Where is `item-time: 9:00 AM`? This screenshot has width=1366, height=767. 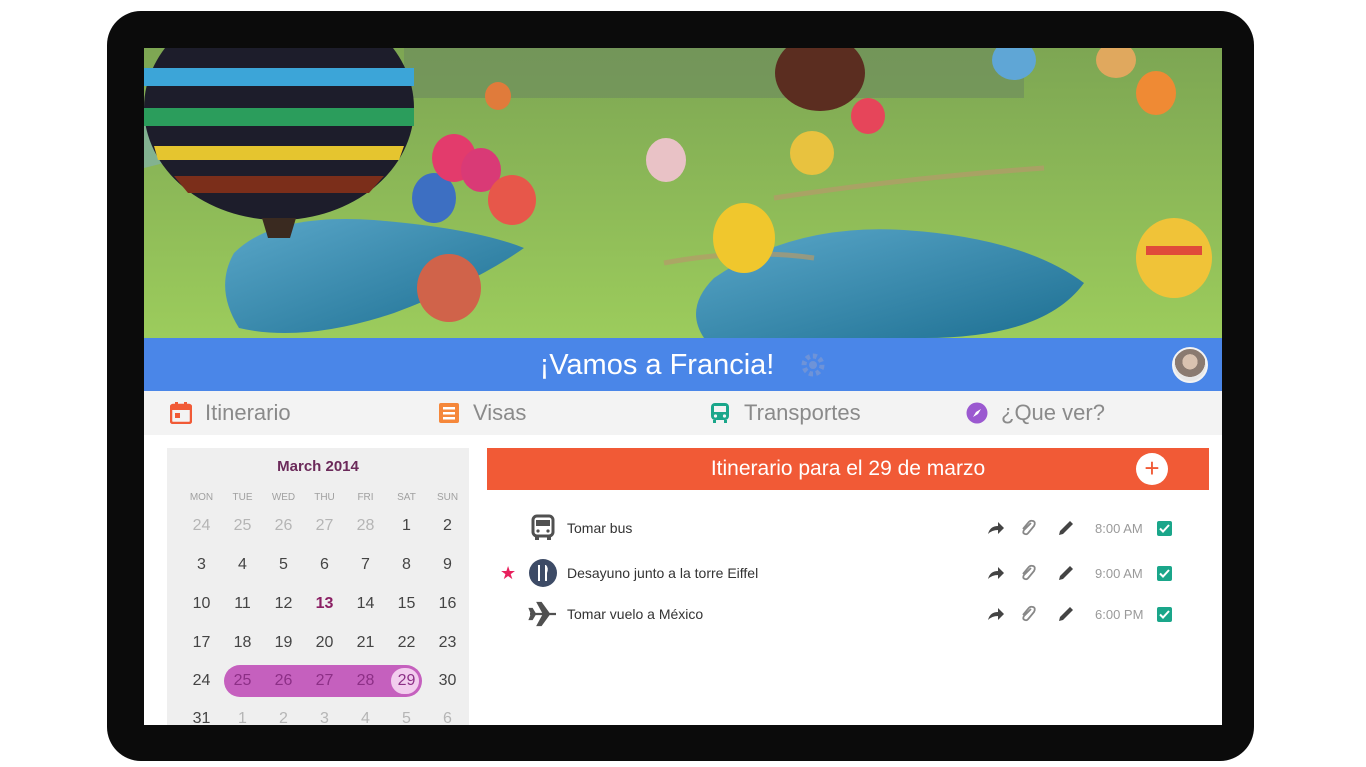
item-time: 9:00 AM is located at coordinates (1119, 573).